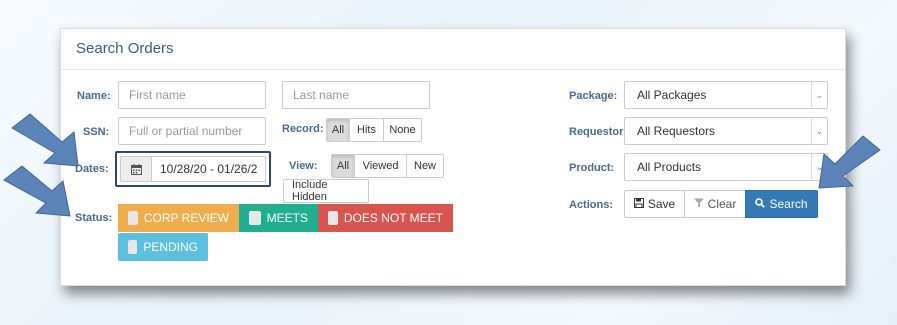  I want to click on floppy-icon, so click(638, 204).